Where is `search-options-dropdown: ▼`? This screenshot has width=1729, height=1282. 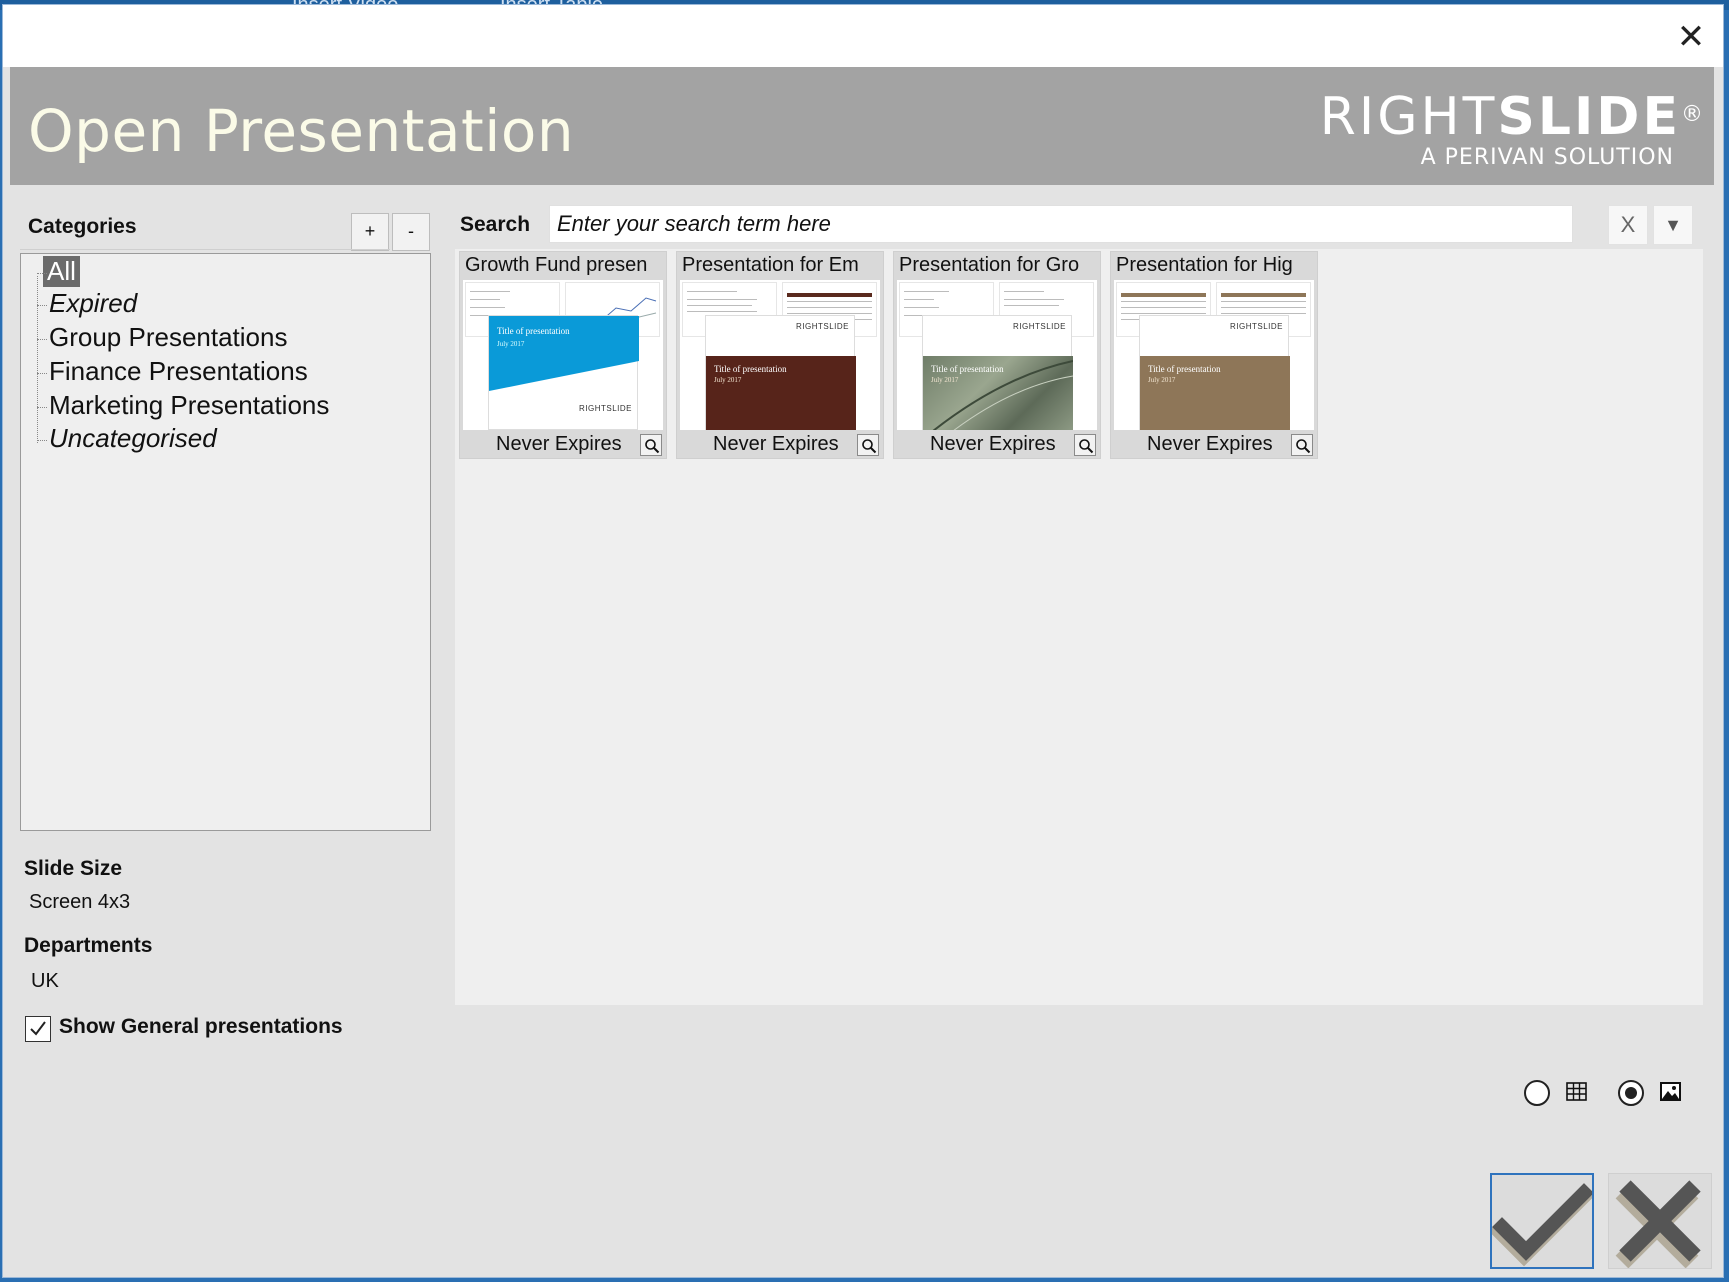
search-options-dropdown: ▼ is located at coordinates (1673, 225).